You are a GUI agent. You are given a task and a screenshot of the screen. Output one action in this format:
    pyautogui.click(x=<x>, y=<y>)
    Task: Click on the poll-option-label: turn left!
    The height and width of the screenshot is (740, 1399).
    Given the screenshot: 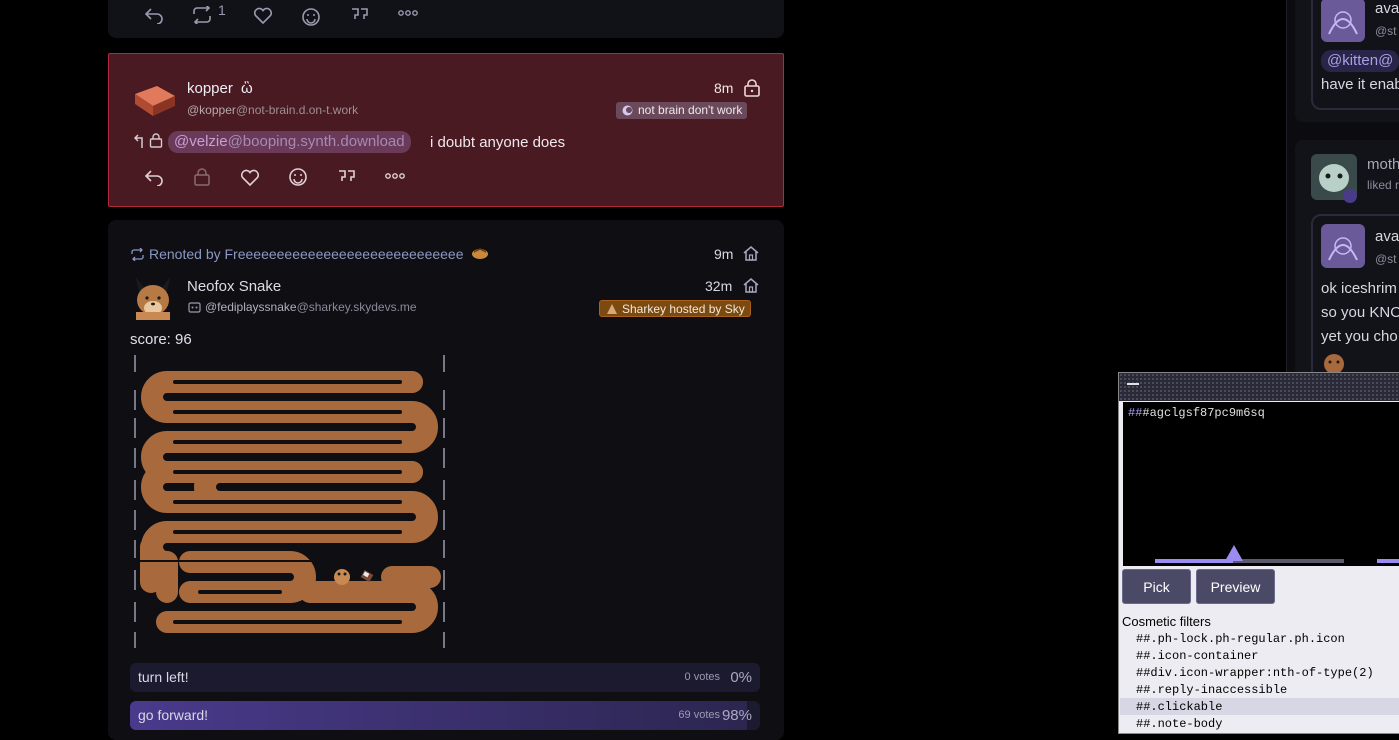 What is the action you would take?
    pyautogui.click(x=163, y=677)
    